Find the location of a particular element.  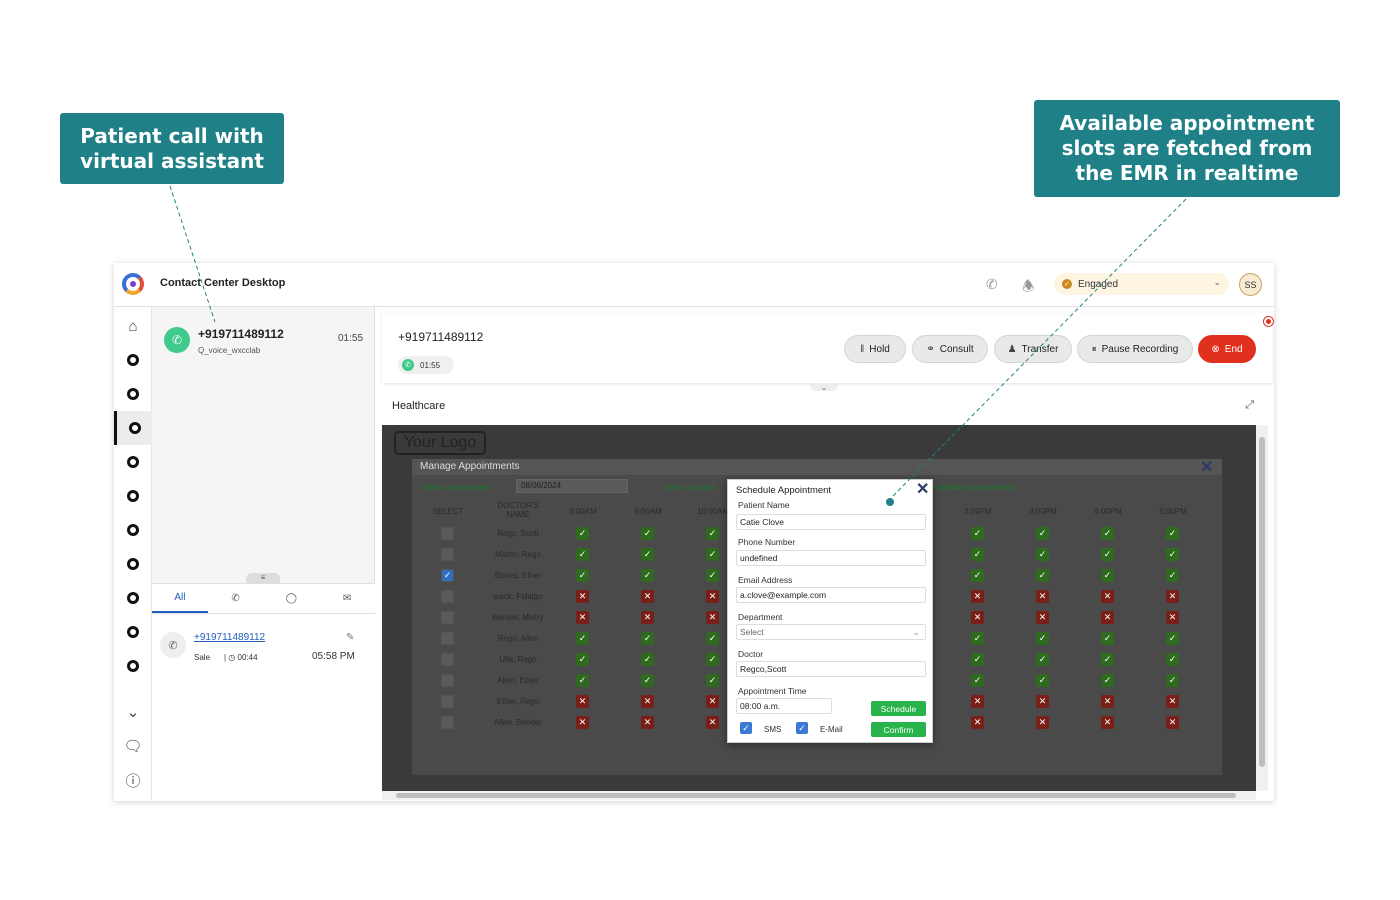

patient-name-input: Catie Clove is located at coordinates (831, 522).